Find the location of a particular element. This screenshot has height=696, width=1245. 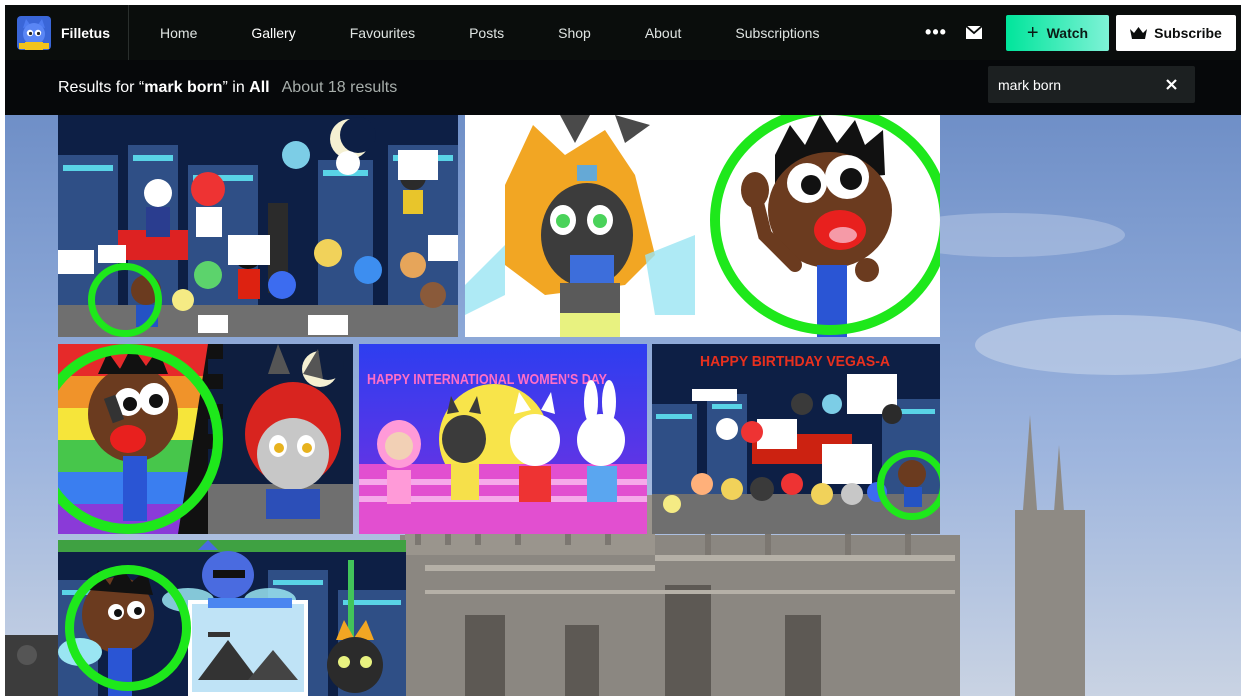

nav-gallery: Gallery is located at coordinates (273, 32).